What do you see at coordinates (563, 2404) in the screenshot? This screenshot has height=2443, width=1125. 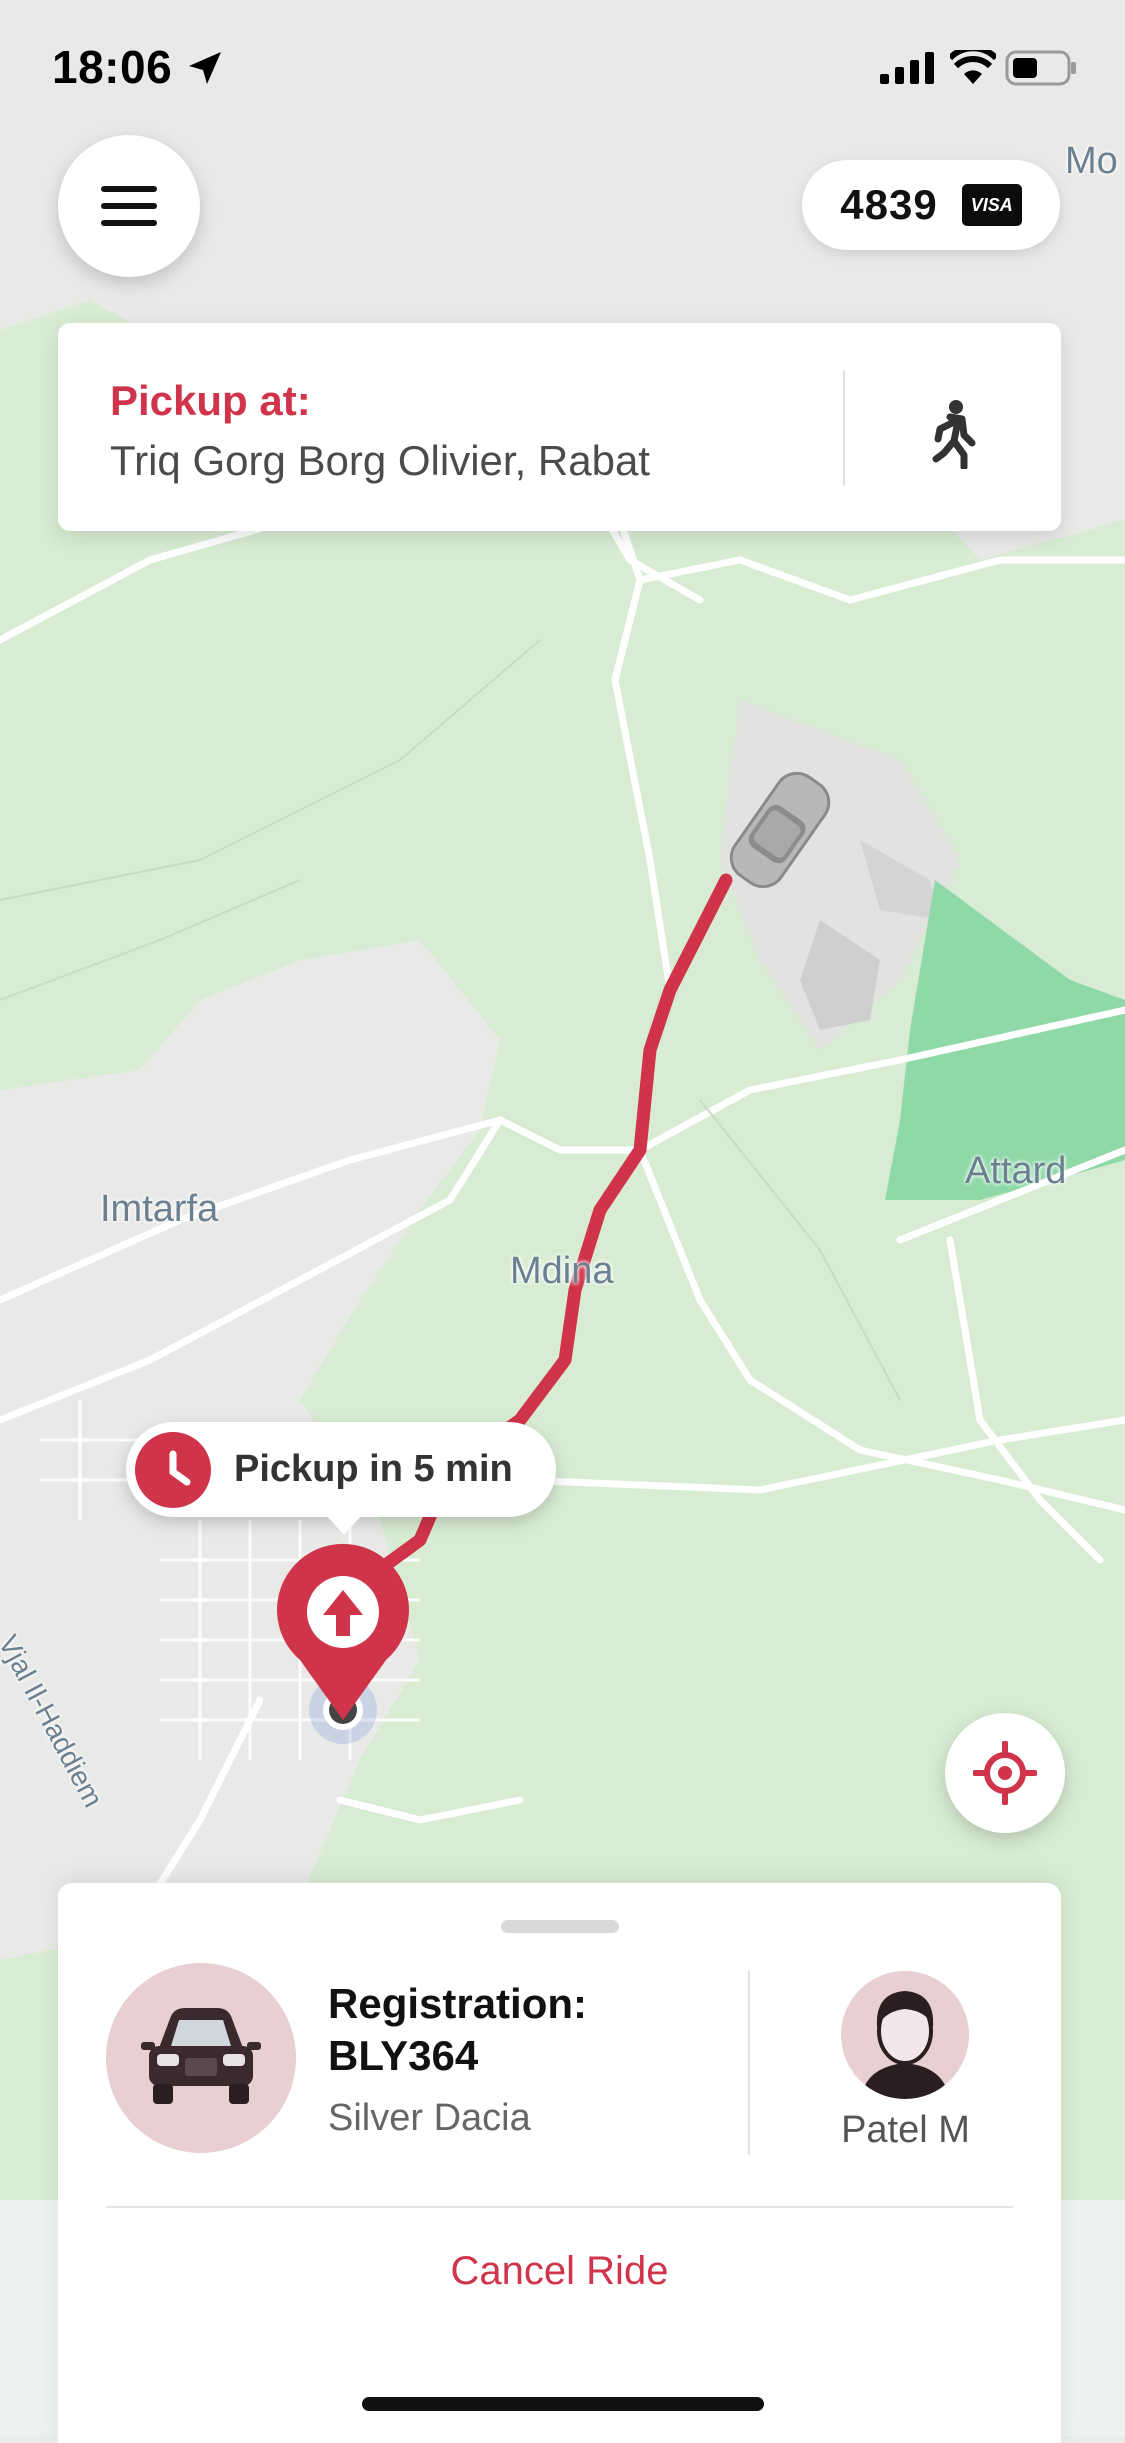 I see `home-indicator` at bounding box center [563, 2404].